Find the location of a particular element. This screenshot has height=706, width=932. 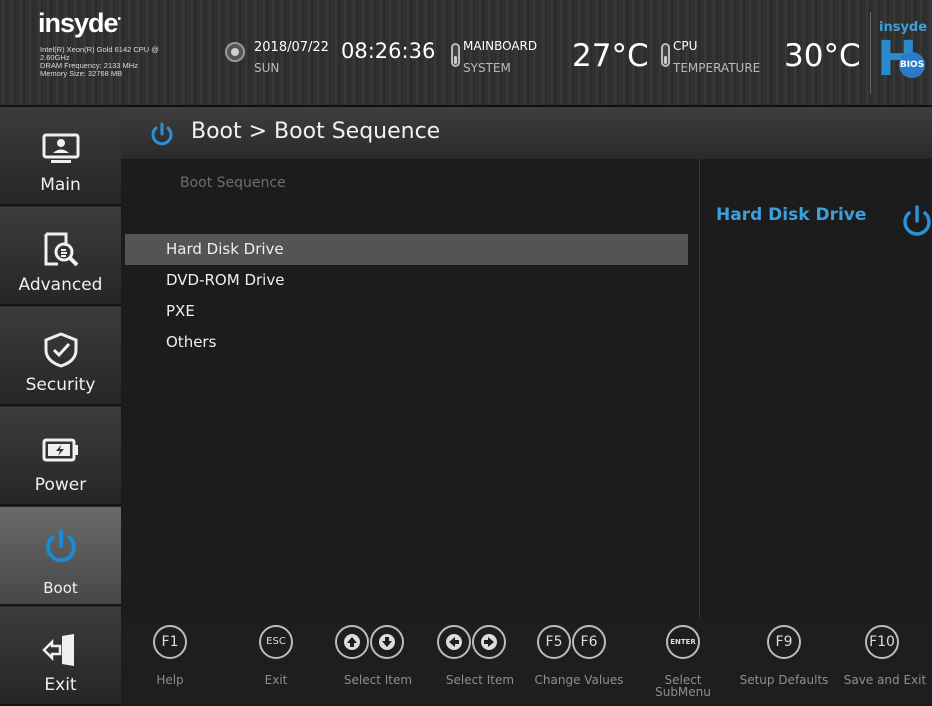

battery-icon is located at coordinates (60, 450).